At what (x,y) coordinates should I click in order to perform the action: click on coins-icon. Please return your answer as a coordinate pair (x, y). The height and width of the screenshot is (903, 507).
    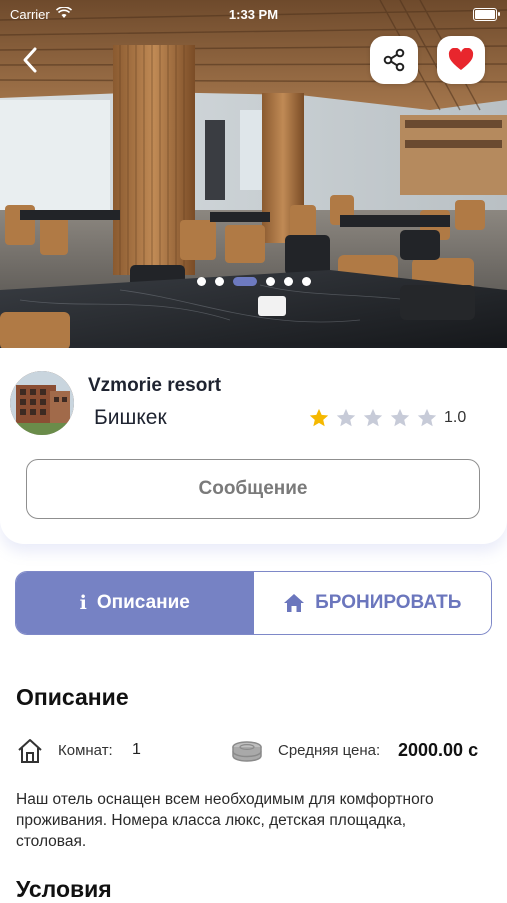
    Looking at the image, I should click on (247, 751).